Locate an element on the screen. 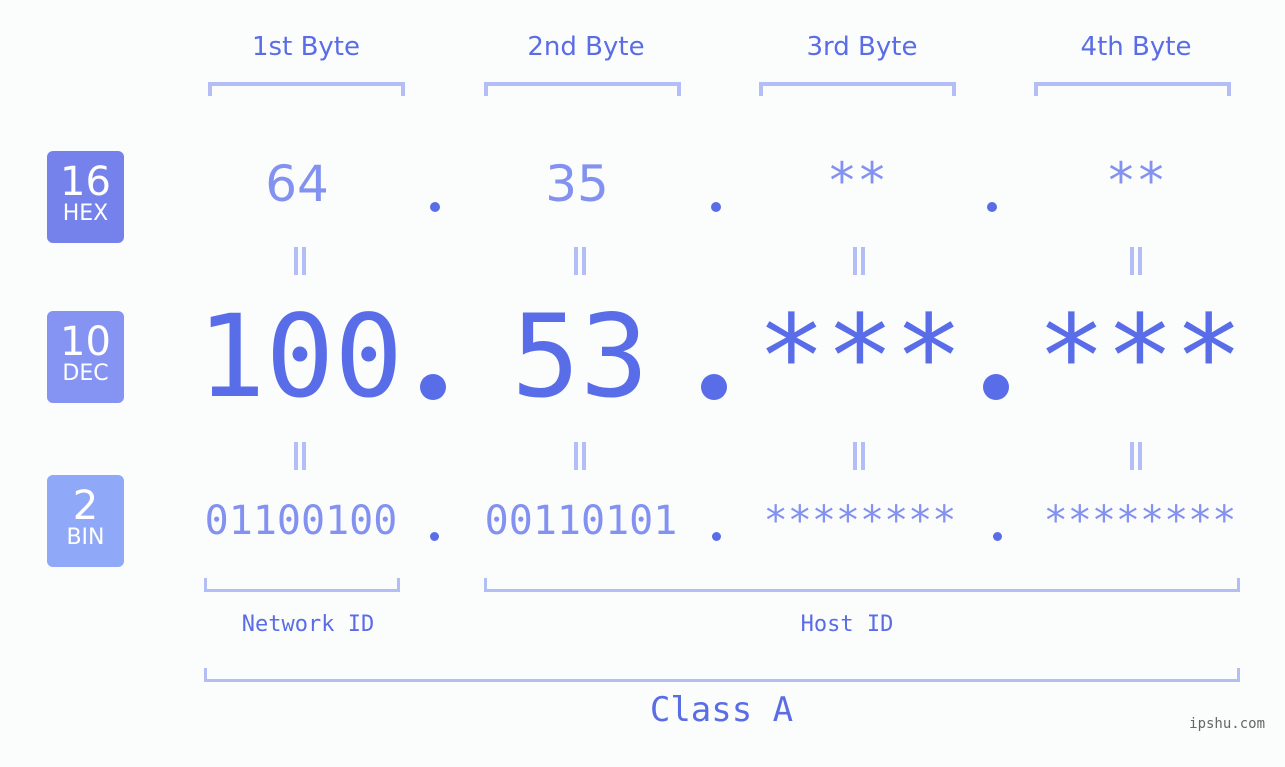  dec-byte-4: *** is located at coordinates (1140, 356).